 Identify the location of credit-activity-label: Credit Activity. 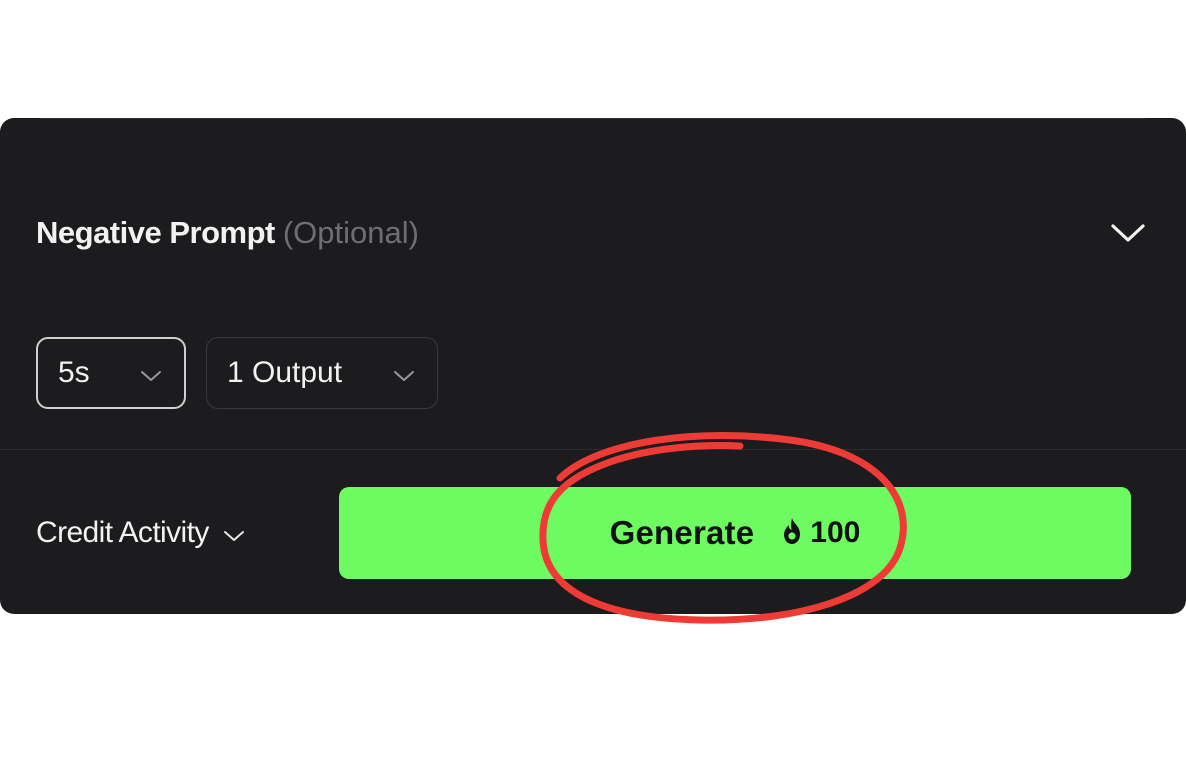
(122, 532).